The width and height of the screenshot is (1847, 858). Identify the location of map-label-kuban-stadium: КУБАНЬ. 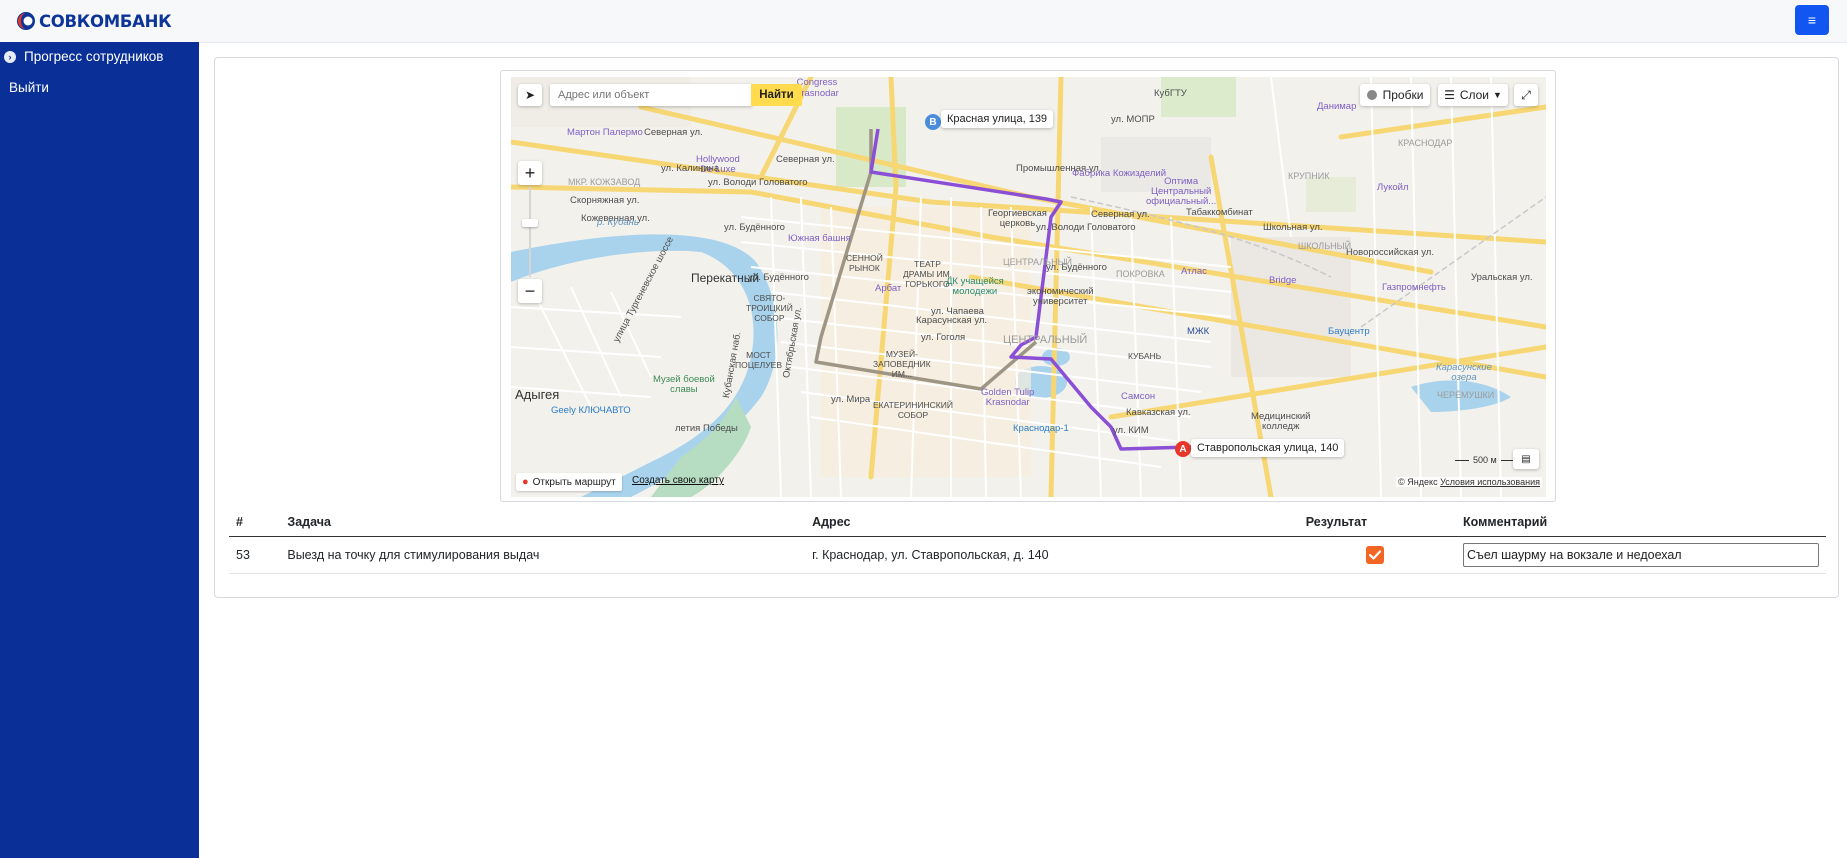
(1145, 356).